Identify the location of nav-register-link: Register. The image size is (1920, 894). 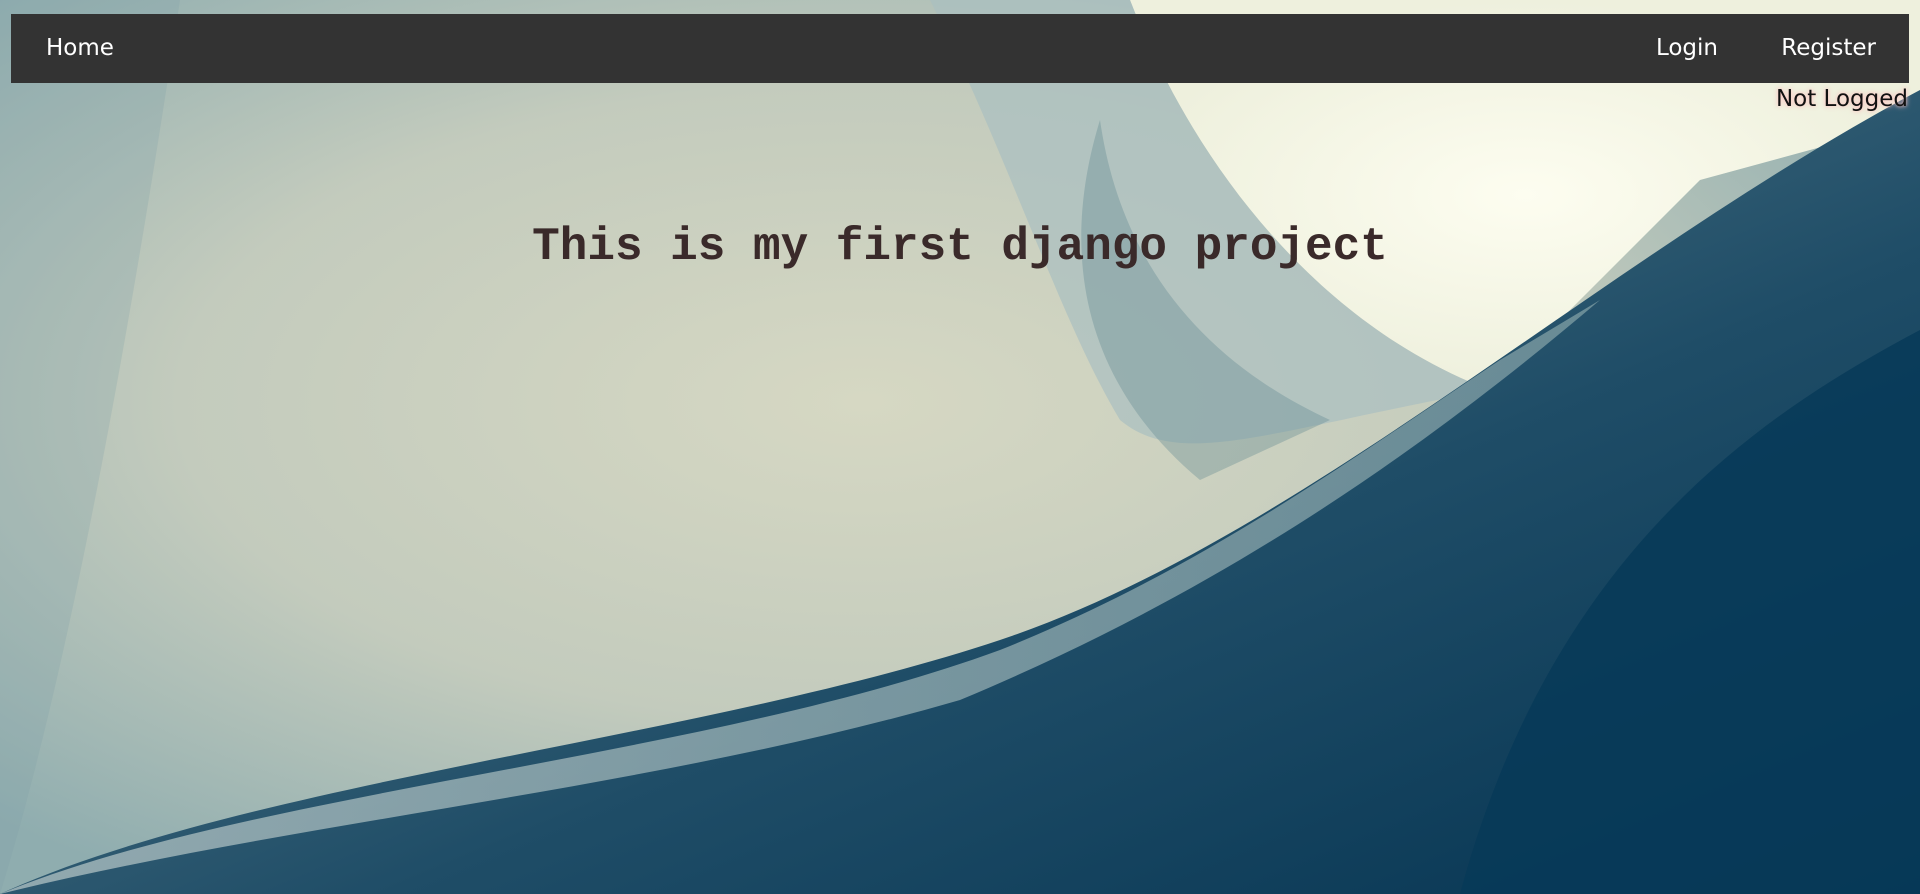
(1828, 48).